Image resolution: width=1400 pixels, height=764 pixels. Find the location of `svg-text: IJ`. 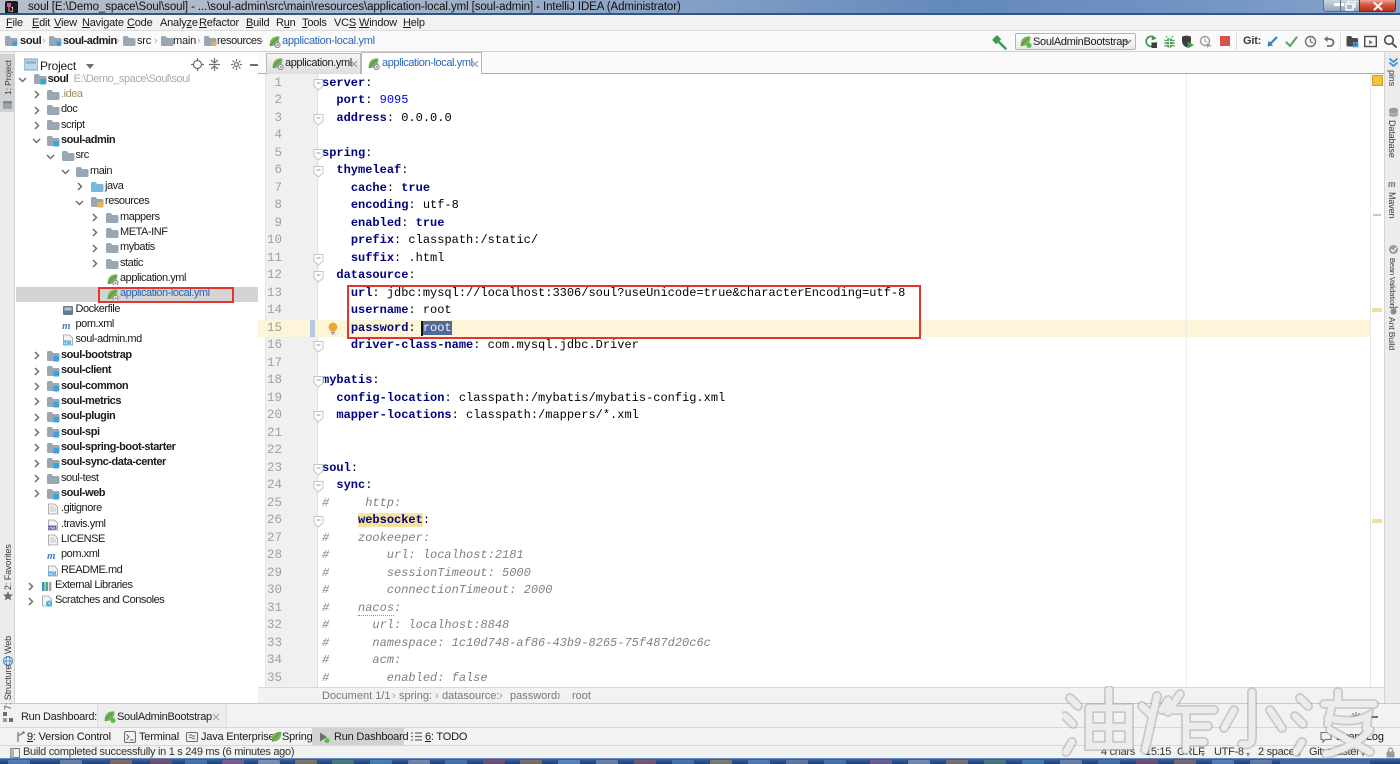

svg-text: IJ is located at coordinates (10, 10).